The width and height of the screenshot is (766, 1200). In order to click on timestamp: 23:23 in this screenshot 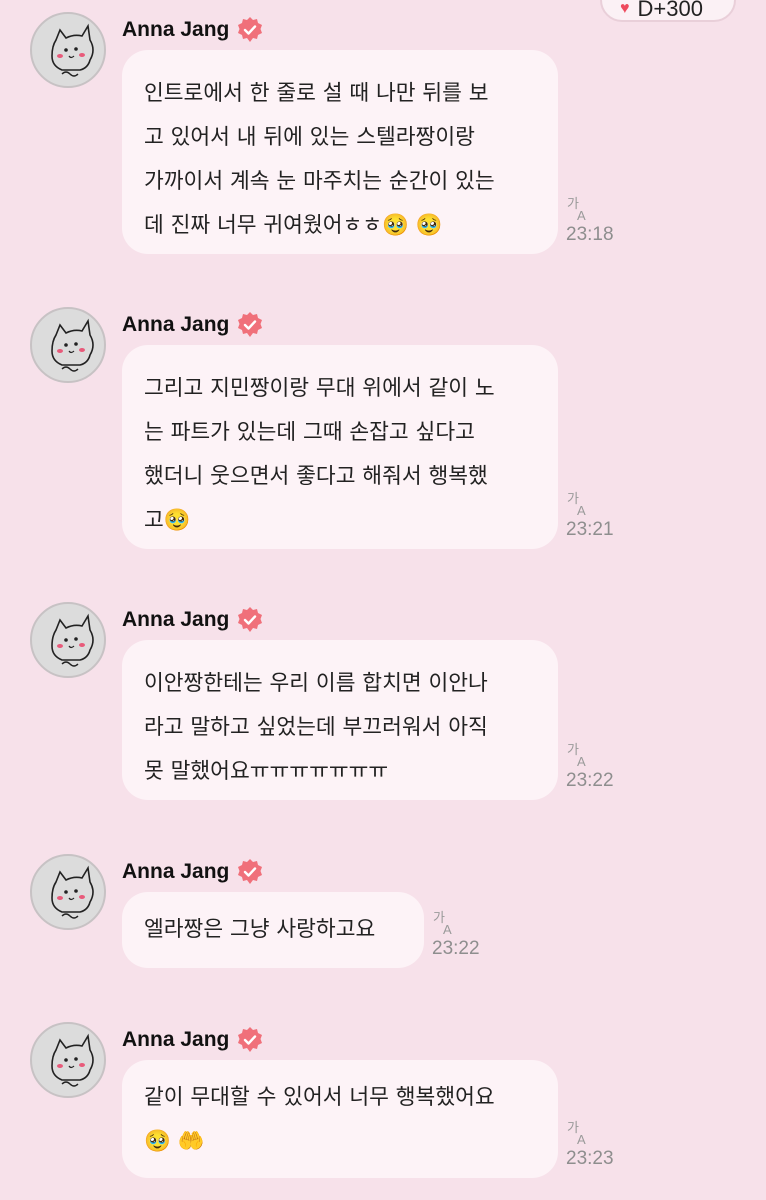, I will do `click(590, 1158)`.